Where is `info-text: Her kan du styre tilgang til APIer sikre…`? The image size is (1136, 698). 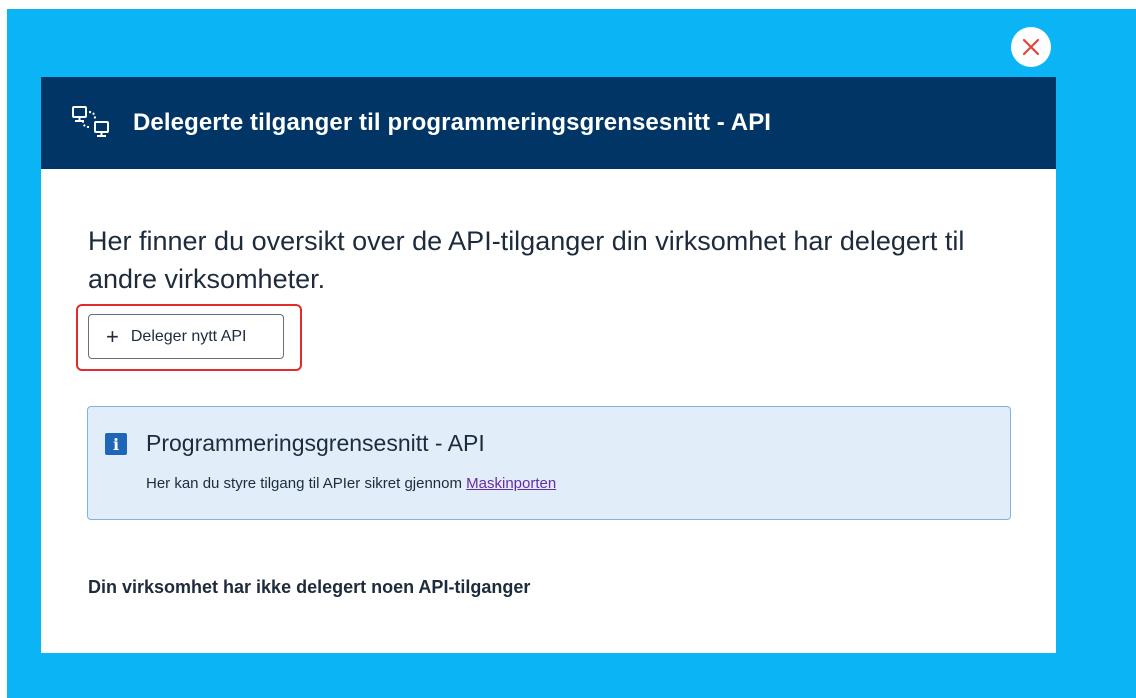 info-text: Her kan du styre tilgang til APIer sikre… is located at coordinates (351, 483).